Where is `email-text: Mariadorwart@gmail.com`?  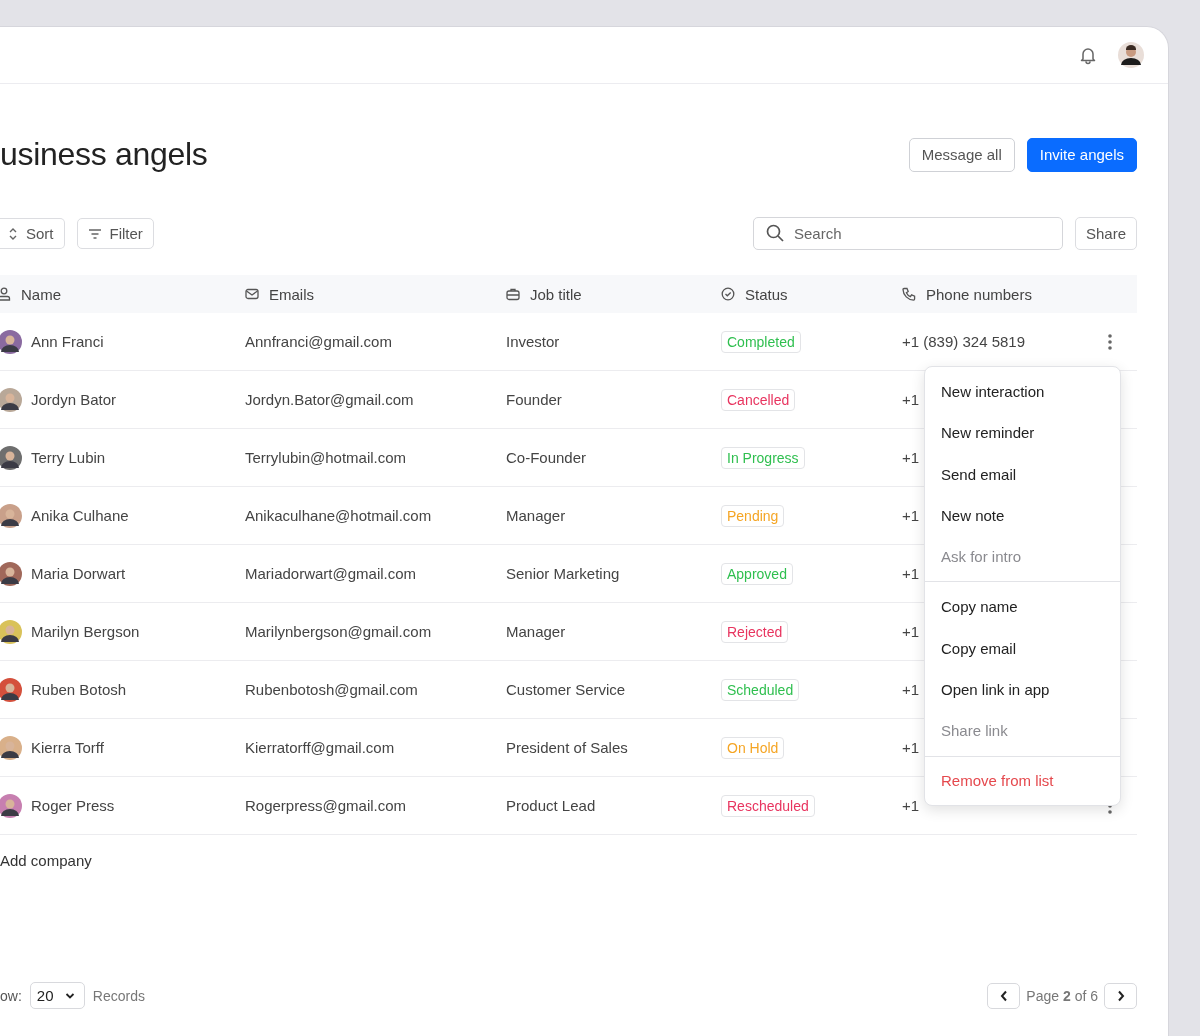 email-text: Mariadorwart@gmail.com is located at coordinates (331, 573).